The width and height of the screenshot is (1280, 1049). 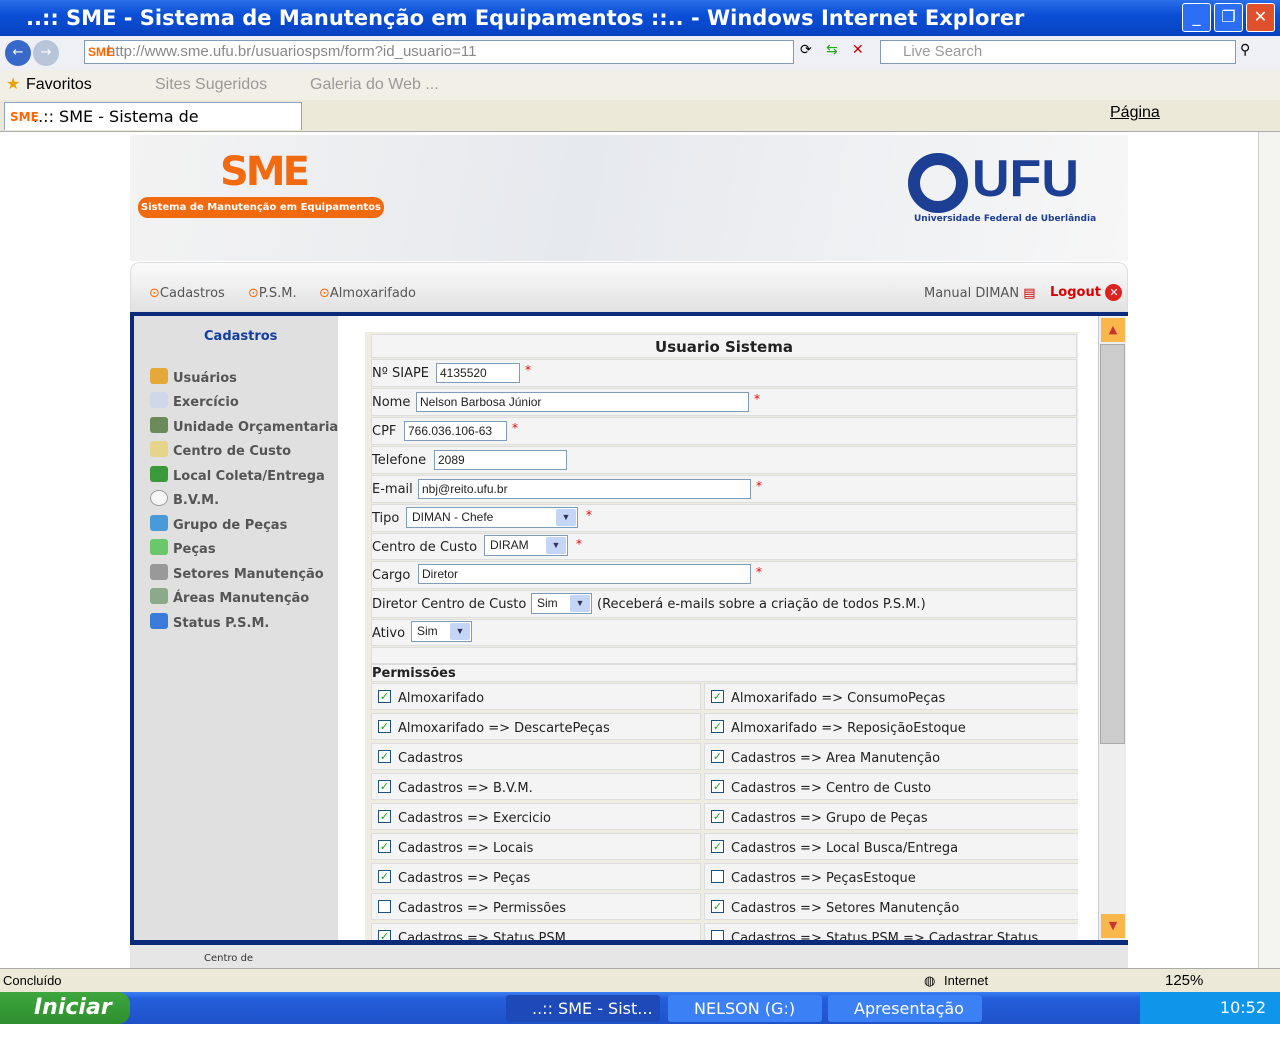 I want to click on start-button: Iniciar, so click(x=65, y=1008).